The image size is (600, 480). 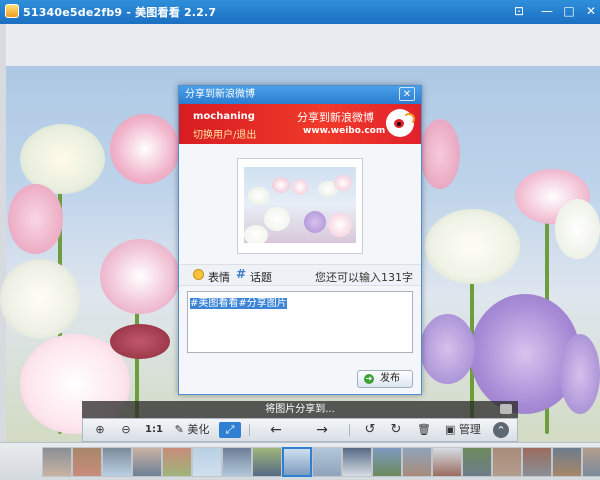 I want to click on weibo-logo-icon, so click(x=400, y=123).